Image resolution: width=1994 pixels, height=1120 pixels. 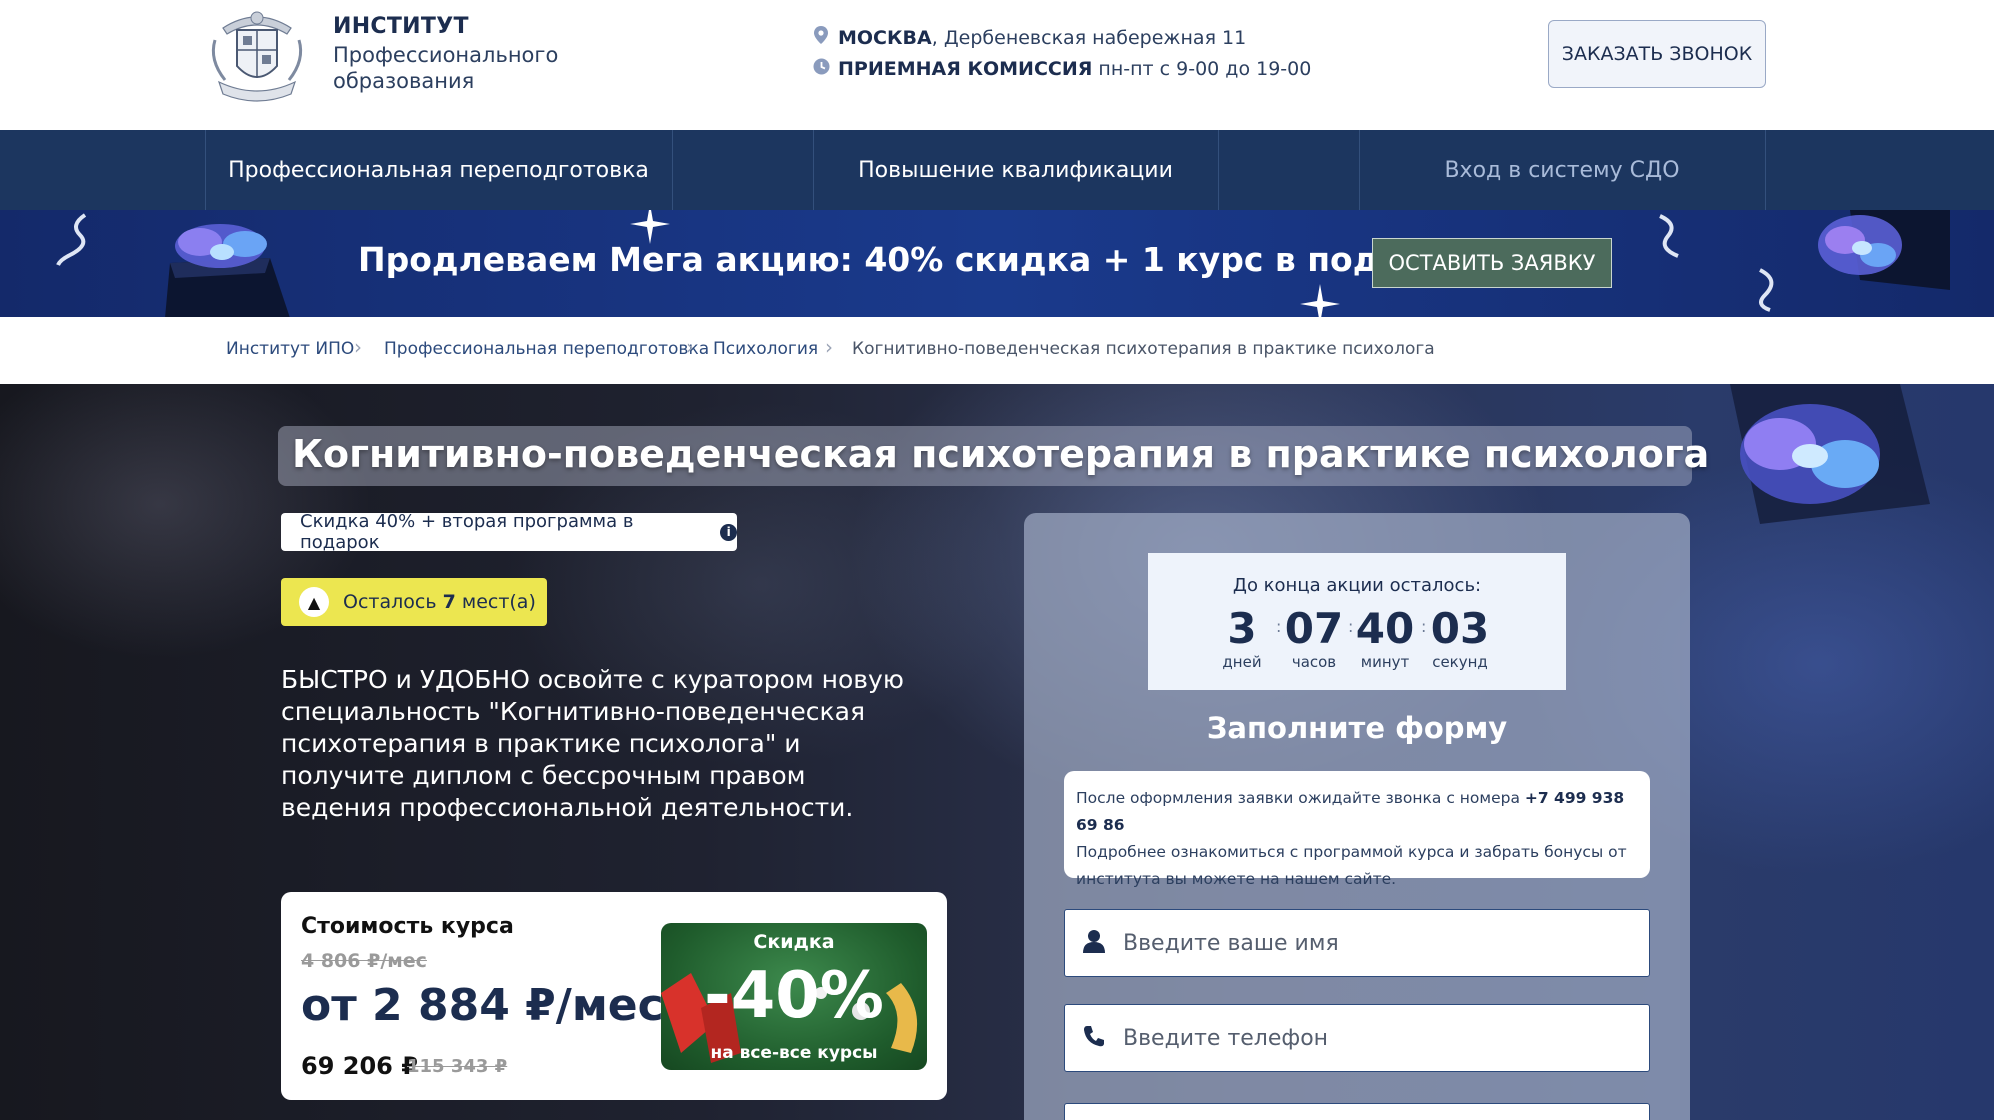 I want to click on institute-crest-logo, so click(x=257, y=53).